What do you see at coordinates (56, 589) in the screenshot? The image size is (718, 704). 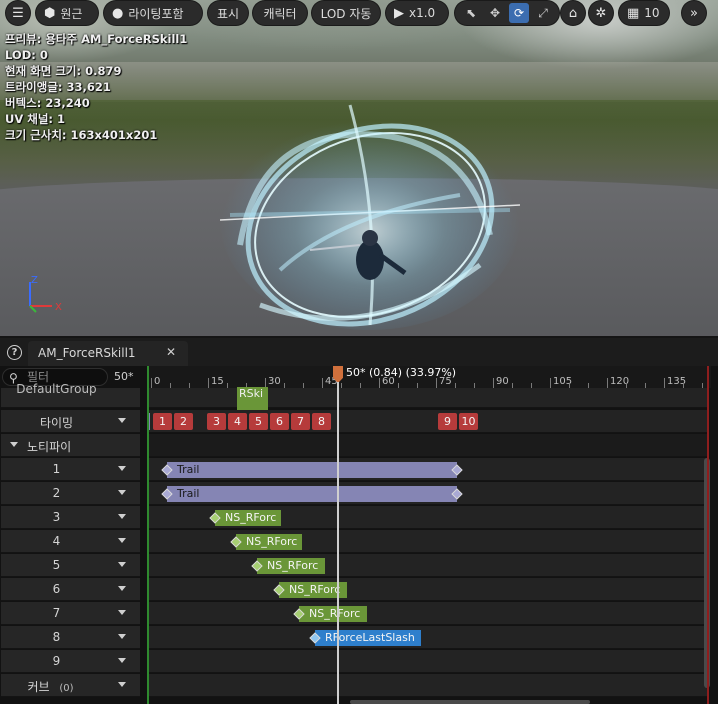 I see `notify-track-label: 6` at bounding box center [56, 589].